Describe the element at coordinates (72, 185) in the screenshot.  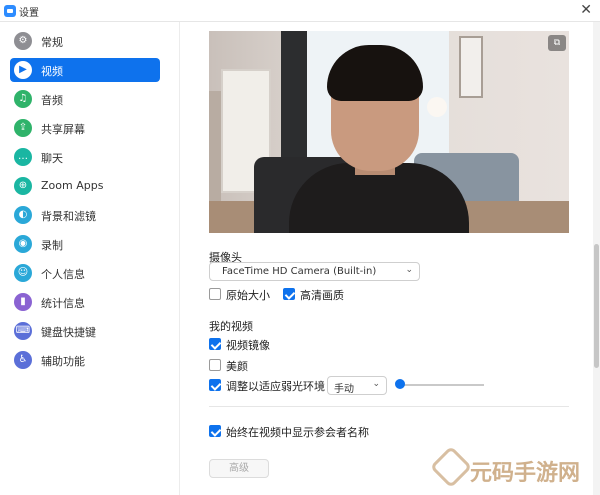
I see `sidebar-item-label: Zoom Apps` at that location.